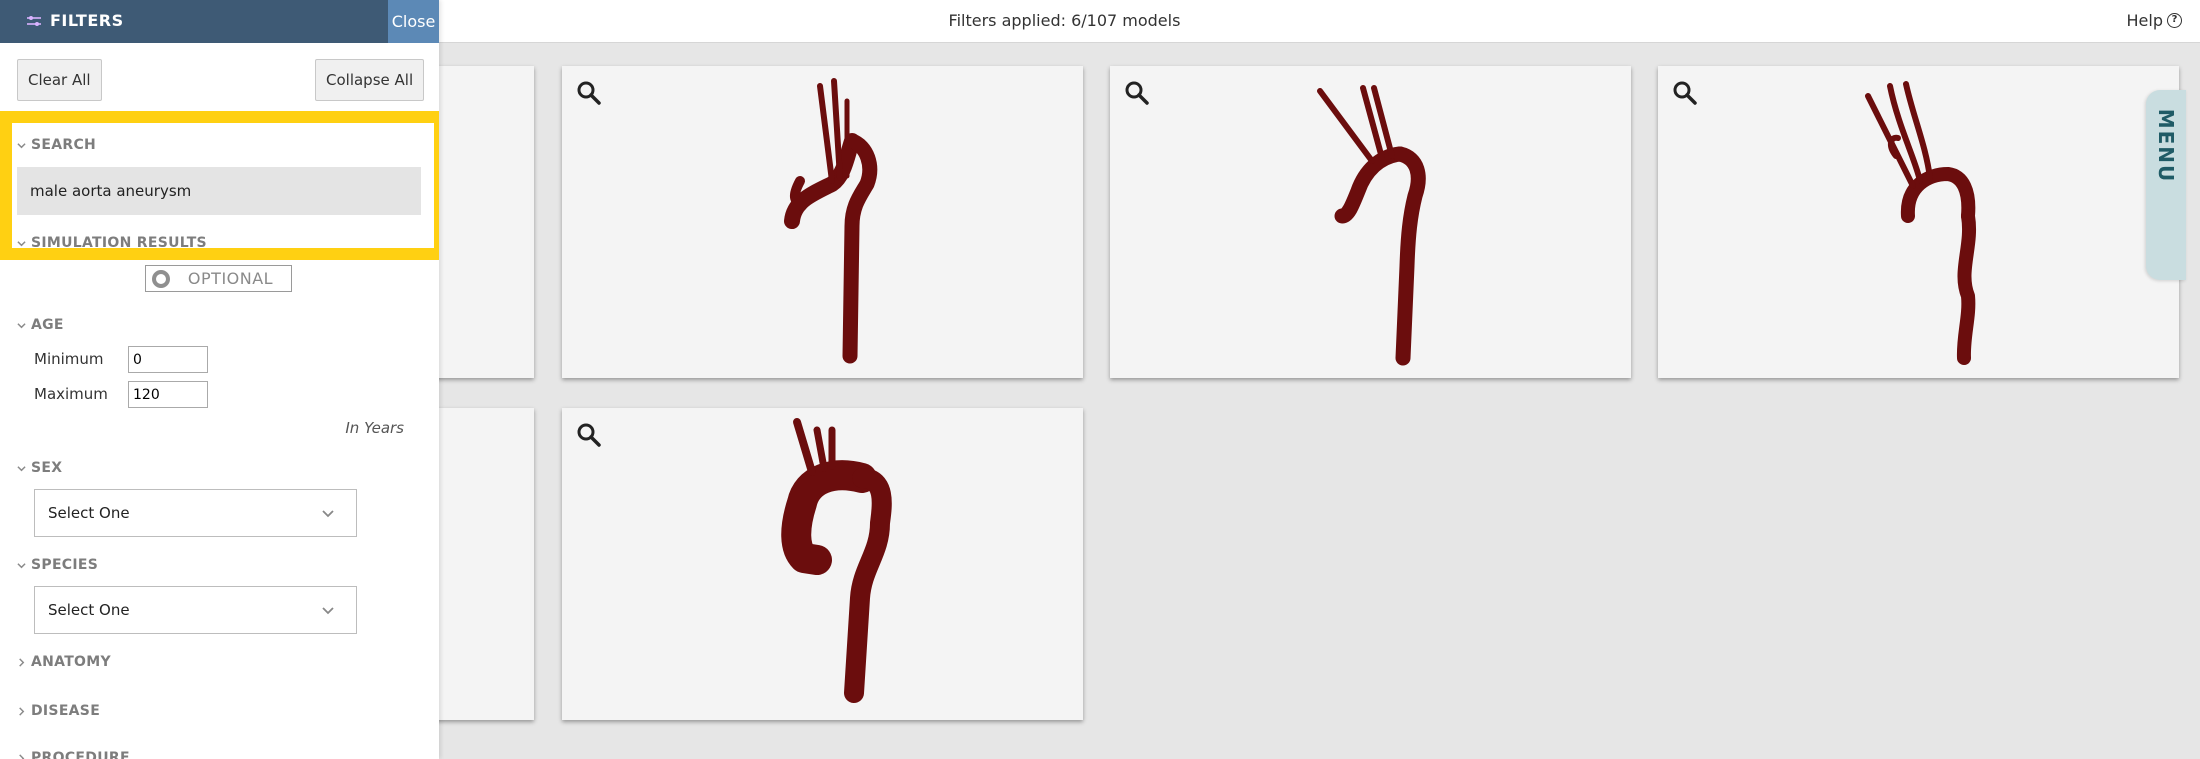  Describe the element at coordinates (80, 754) in the screenshot. I see `section-procedure-label: PROCEDURE` at that location.